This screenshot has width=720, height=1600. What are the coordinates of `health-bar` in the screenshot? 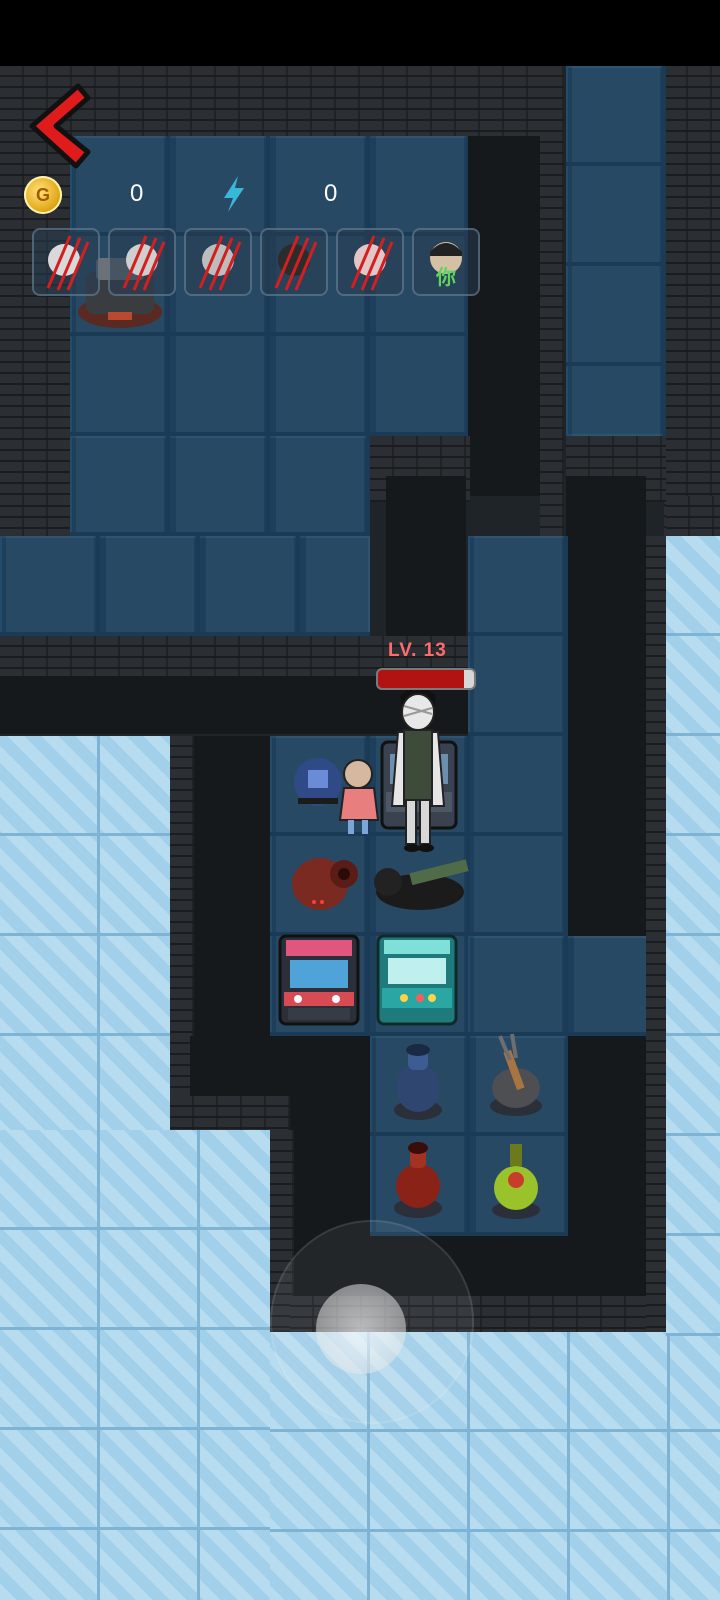 It's located at (426, 679).